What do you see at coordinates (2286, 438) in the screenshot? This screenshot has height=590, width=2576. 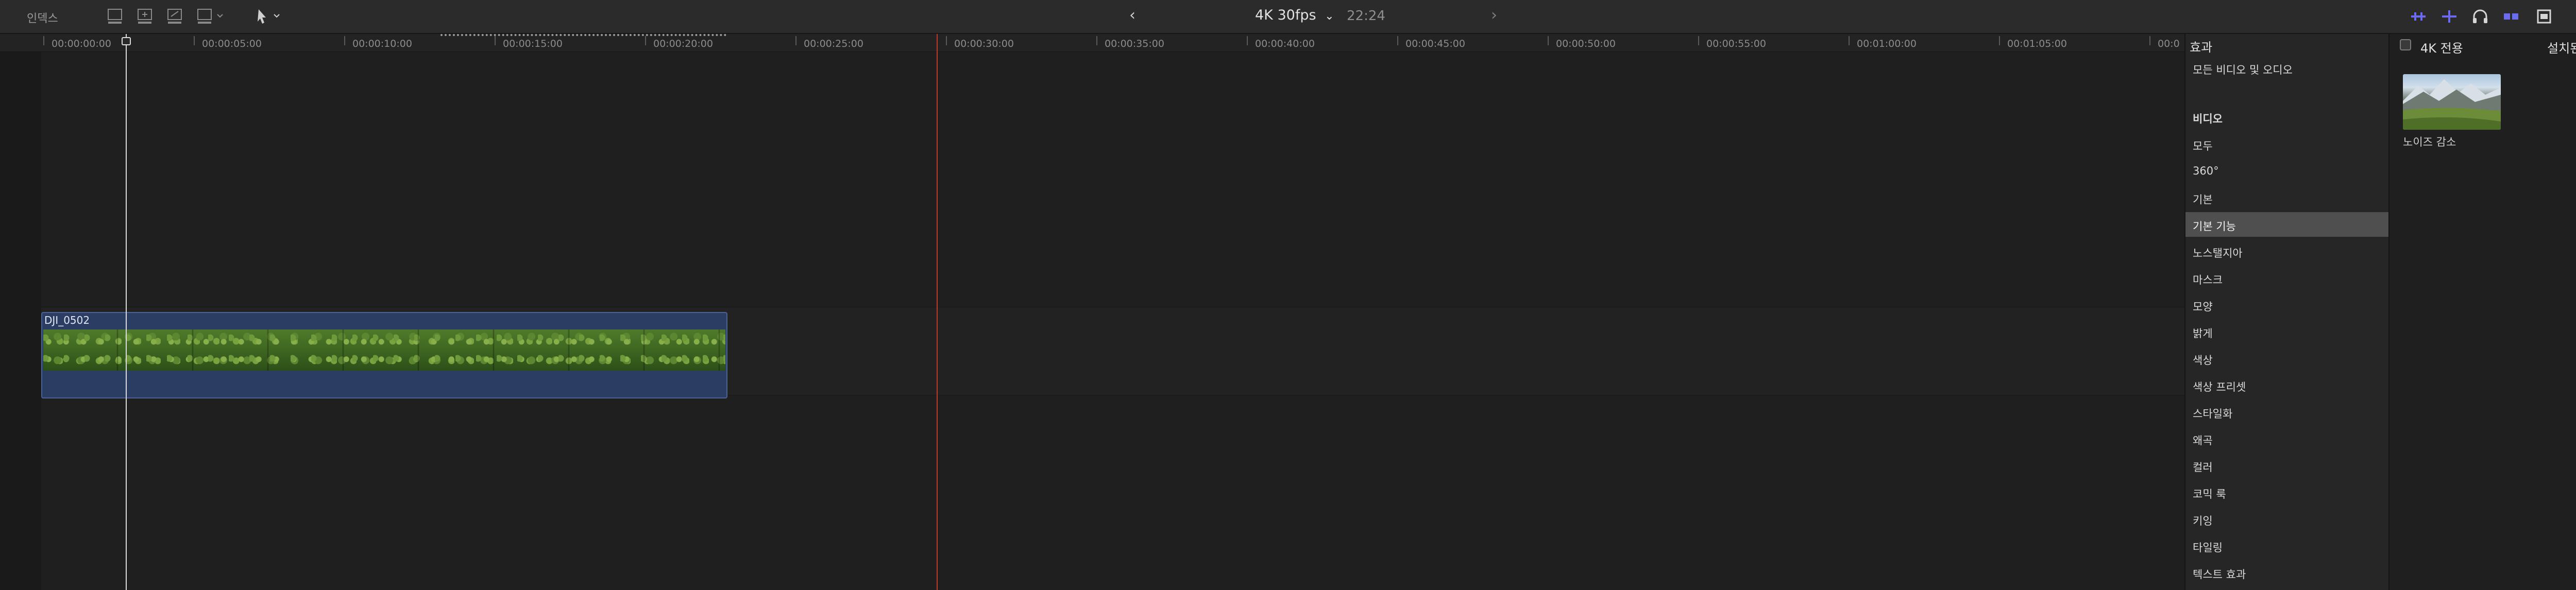 I see `effects-category: 왜곡` at bounding box center [2286, 438].